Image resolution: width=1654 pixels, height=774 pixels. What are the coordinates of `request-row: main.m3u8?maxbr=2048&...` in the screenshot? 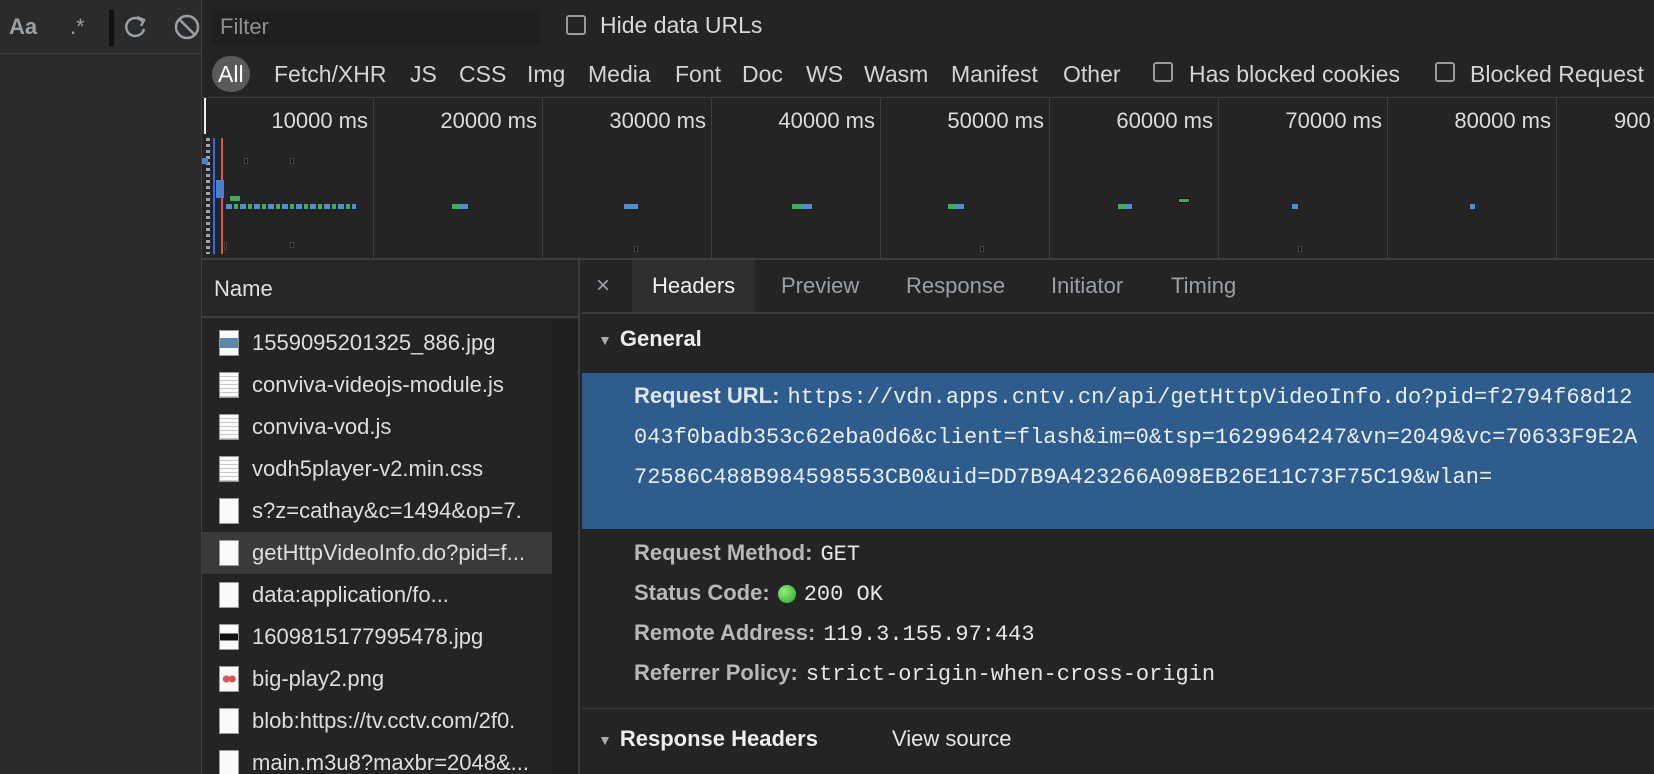 It's located at (377, 758).